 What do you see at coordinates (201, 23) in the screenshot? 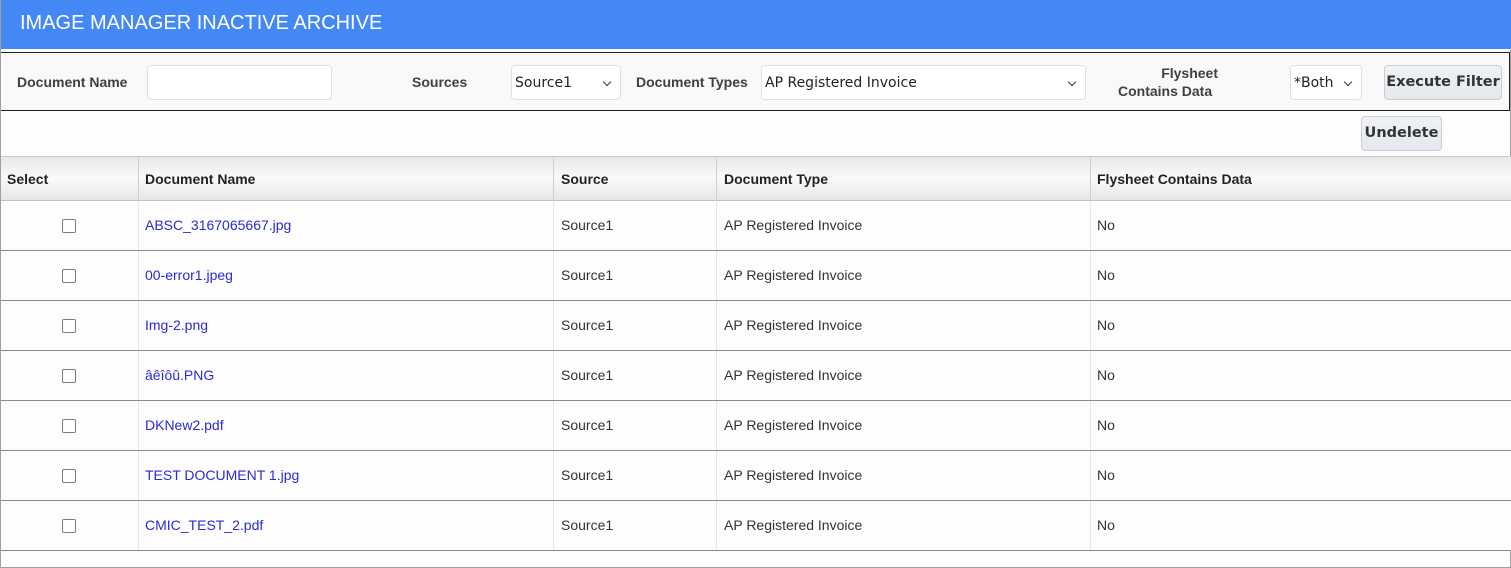
I see `page-title: IMAGE MANAGER INACTIVE ARCHIVE` at bounding box center [201, 23].